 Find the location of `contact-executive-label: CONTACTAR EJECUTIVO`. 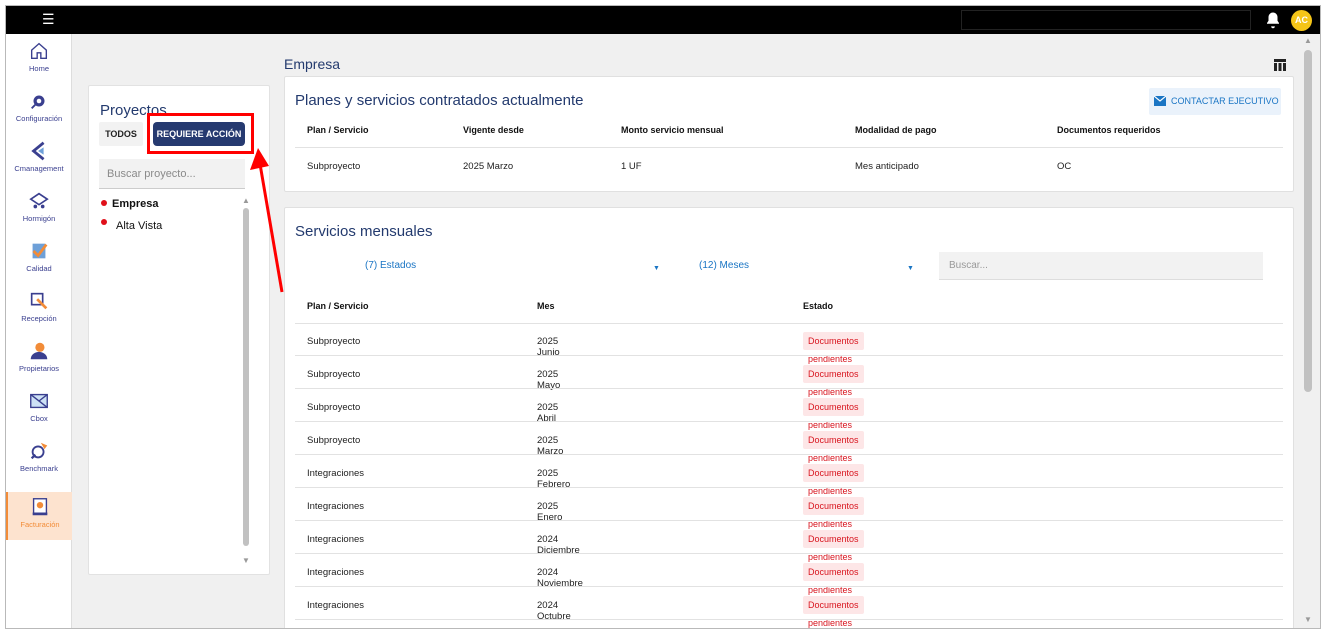

contact-executive-label: CONTACTAR EJECUTIVO is located at coordinates (1225, 101).